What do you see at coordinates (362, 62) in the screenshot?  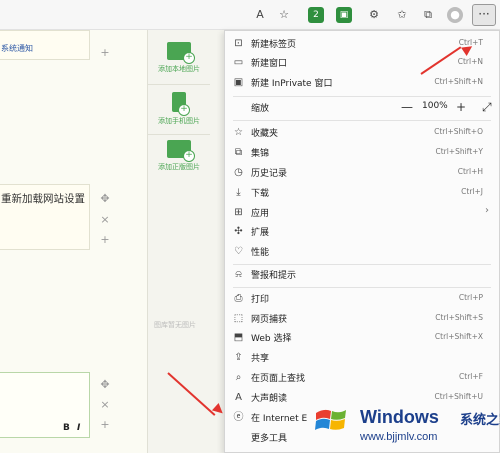 I see `menu-new-window: ▭ 新建窗口 Ctrl+N` at bounding box center [362, 62].